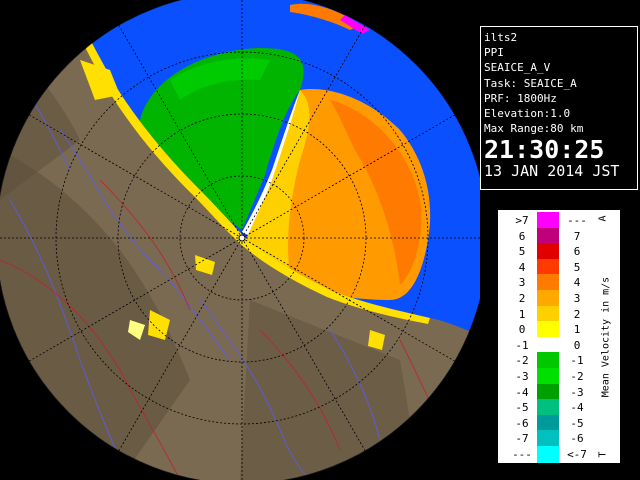 This screenshot has height=480, width=640. Describe the element at coordinates (494, 53) in the screenshot. I see `scan-type: PPI` at that location.